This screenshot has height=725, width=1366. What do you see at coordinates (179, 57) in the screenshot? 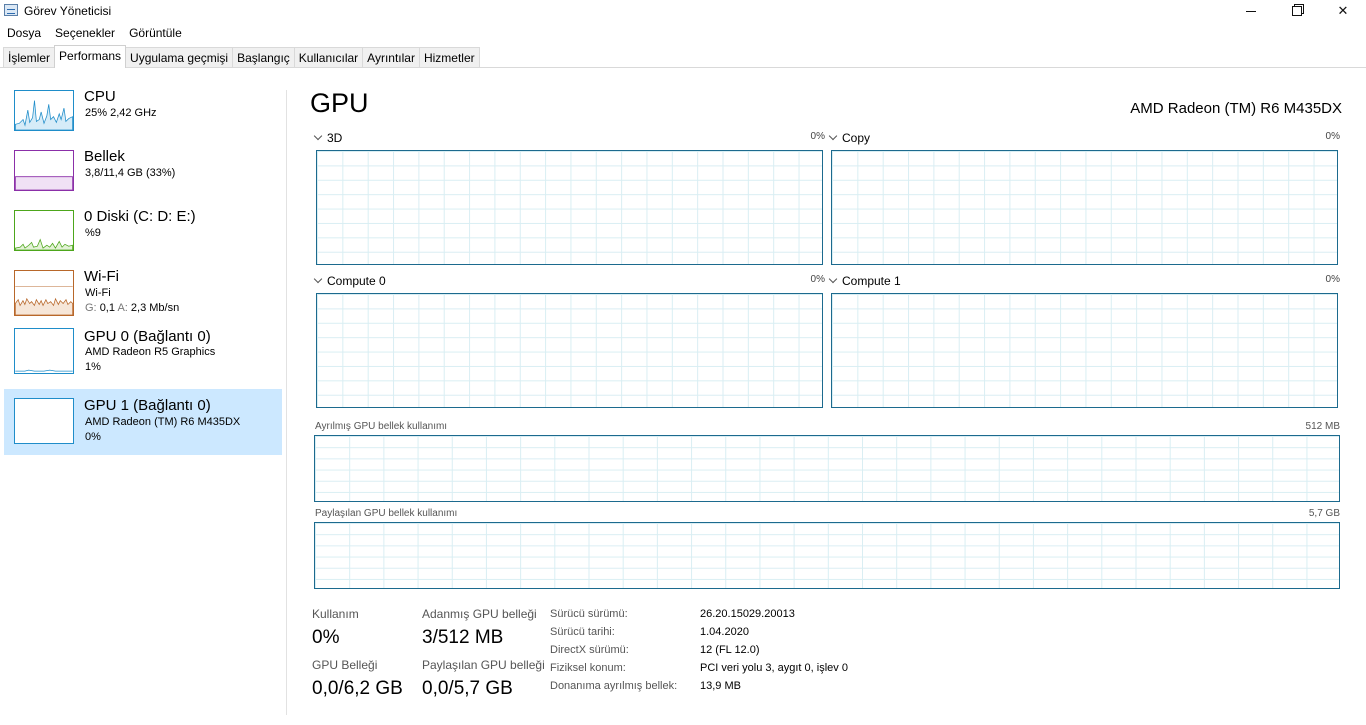
I see `tab-app-history: Uygulama geçmişi` at bounding box center [179, 57].